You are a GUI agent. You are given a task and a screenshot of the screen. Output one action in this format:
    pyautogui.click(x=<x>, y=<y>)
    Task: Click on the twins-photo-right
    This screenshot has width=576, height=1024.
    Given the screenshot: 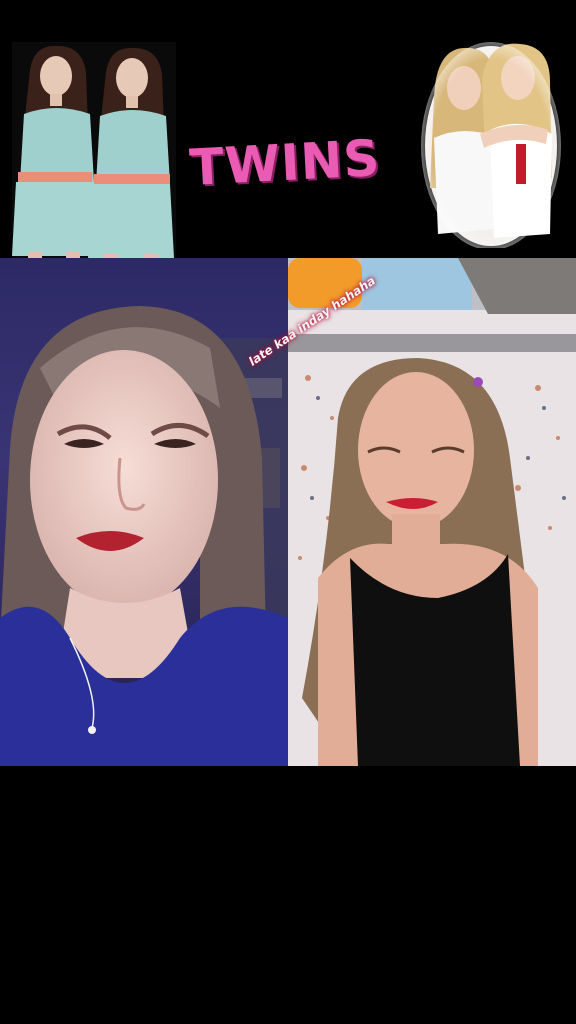 What is the action you would take?
    pyautogui.click(x=491, y=143)
    